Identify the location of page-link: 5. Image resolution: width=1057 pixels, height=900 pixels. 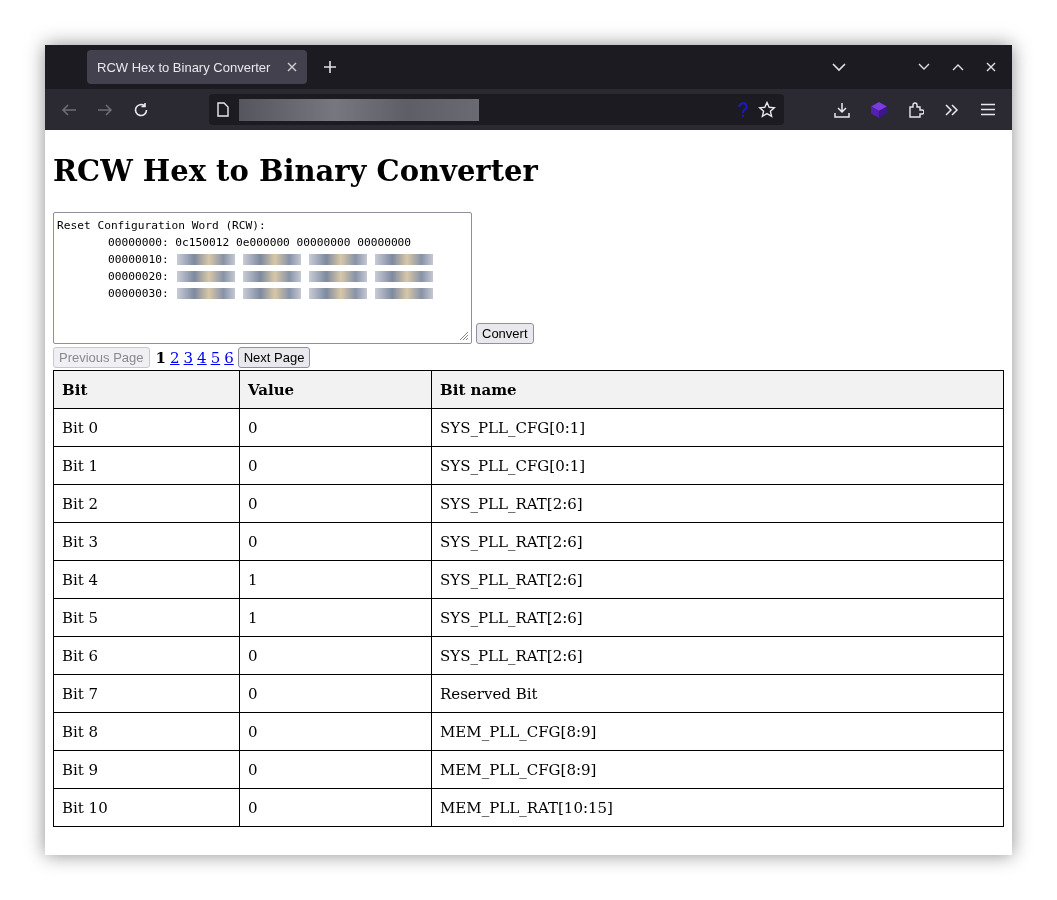
(215, 357).